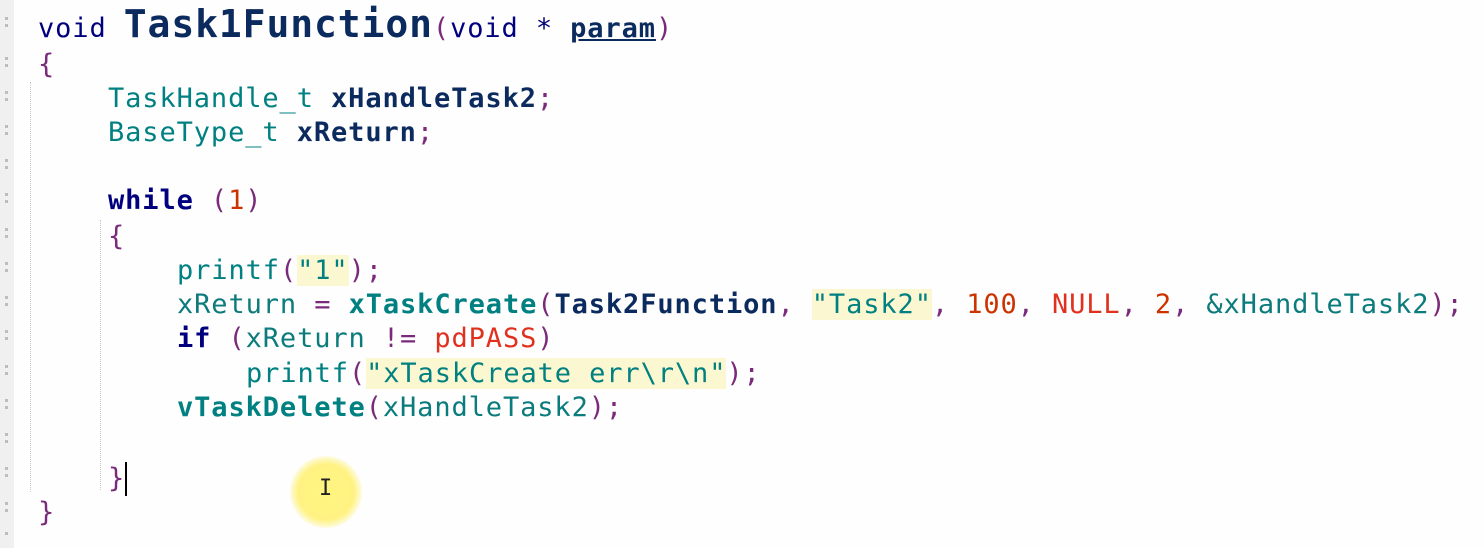  Describe the element at coordinates (151, 200) in the screenshot. I see `keyword-while: while` at that location.